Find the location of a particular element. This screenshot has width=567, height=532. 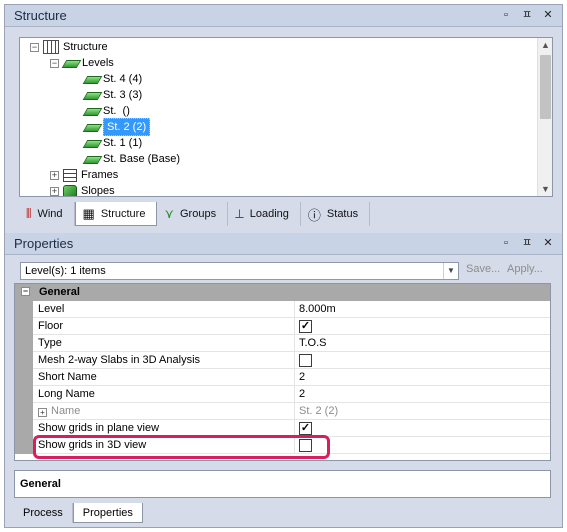

property-row-mesh: Mesh 2-way Slabs in 3D Analysis is located at coordinates (282, 360).